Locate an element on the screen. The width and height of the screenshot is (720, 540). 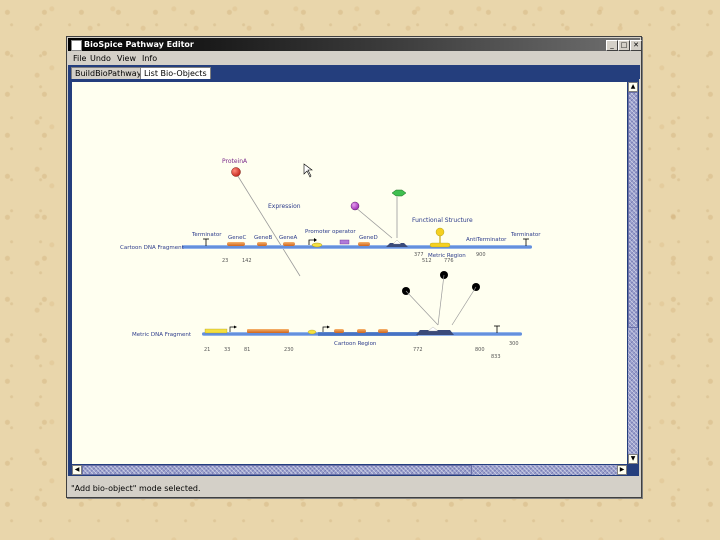
scroll-left-icon: ◀ is located at coordinates (77, 470).